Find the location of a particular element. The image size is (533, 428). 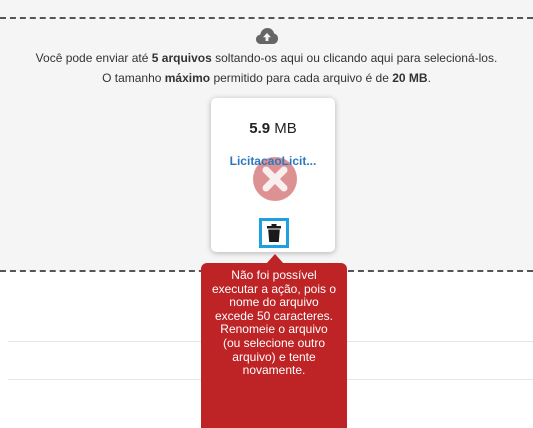

max-files-count: 5 arquivos is located at coordinates (181, 58).